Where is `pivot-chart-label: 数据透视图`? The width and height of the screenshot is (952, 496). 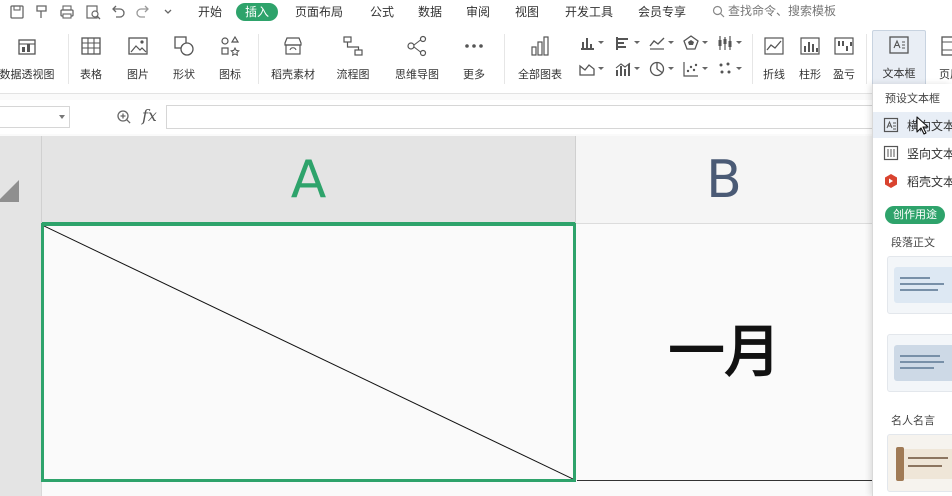
pivot-chart-label: 数据透视图 is located at coordinates (27, 74).